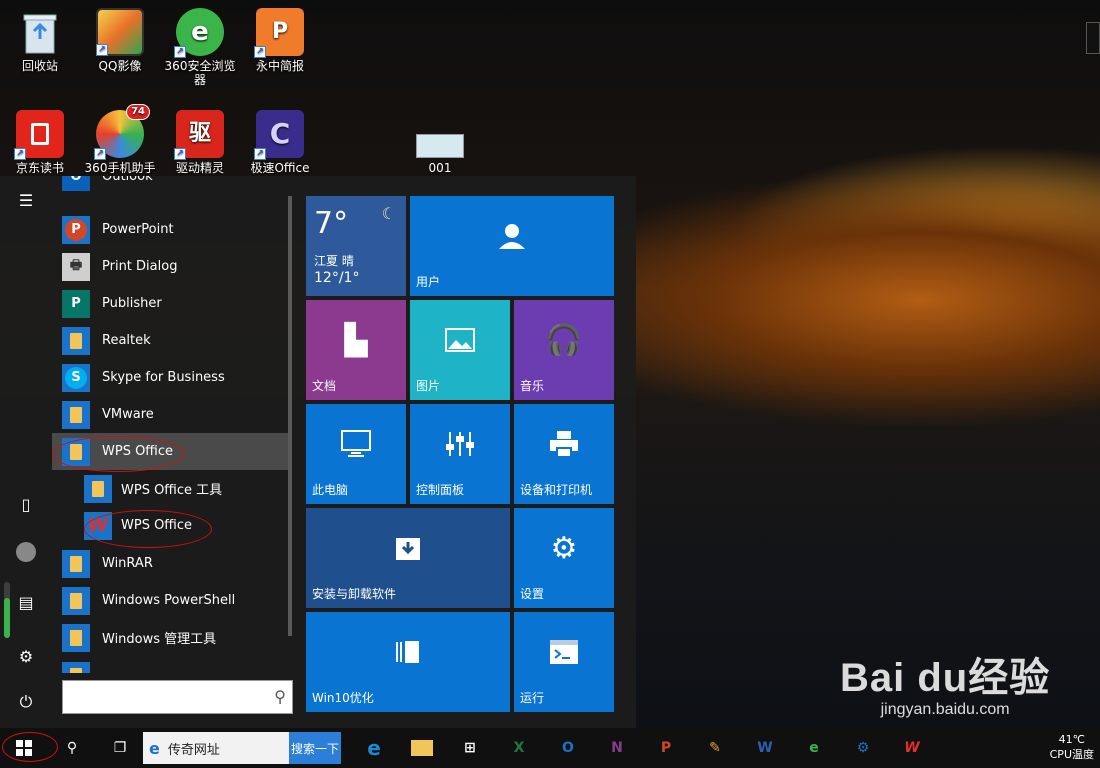  What do you see at coordinates (76, 377) in the screenshot?
I see `skype-icon: S` at bounding box center [76, 377].